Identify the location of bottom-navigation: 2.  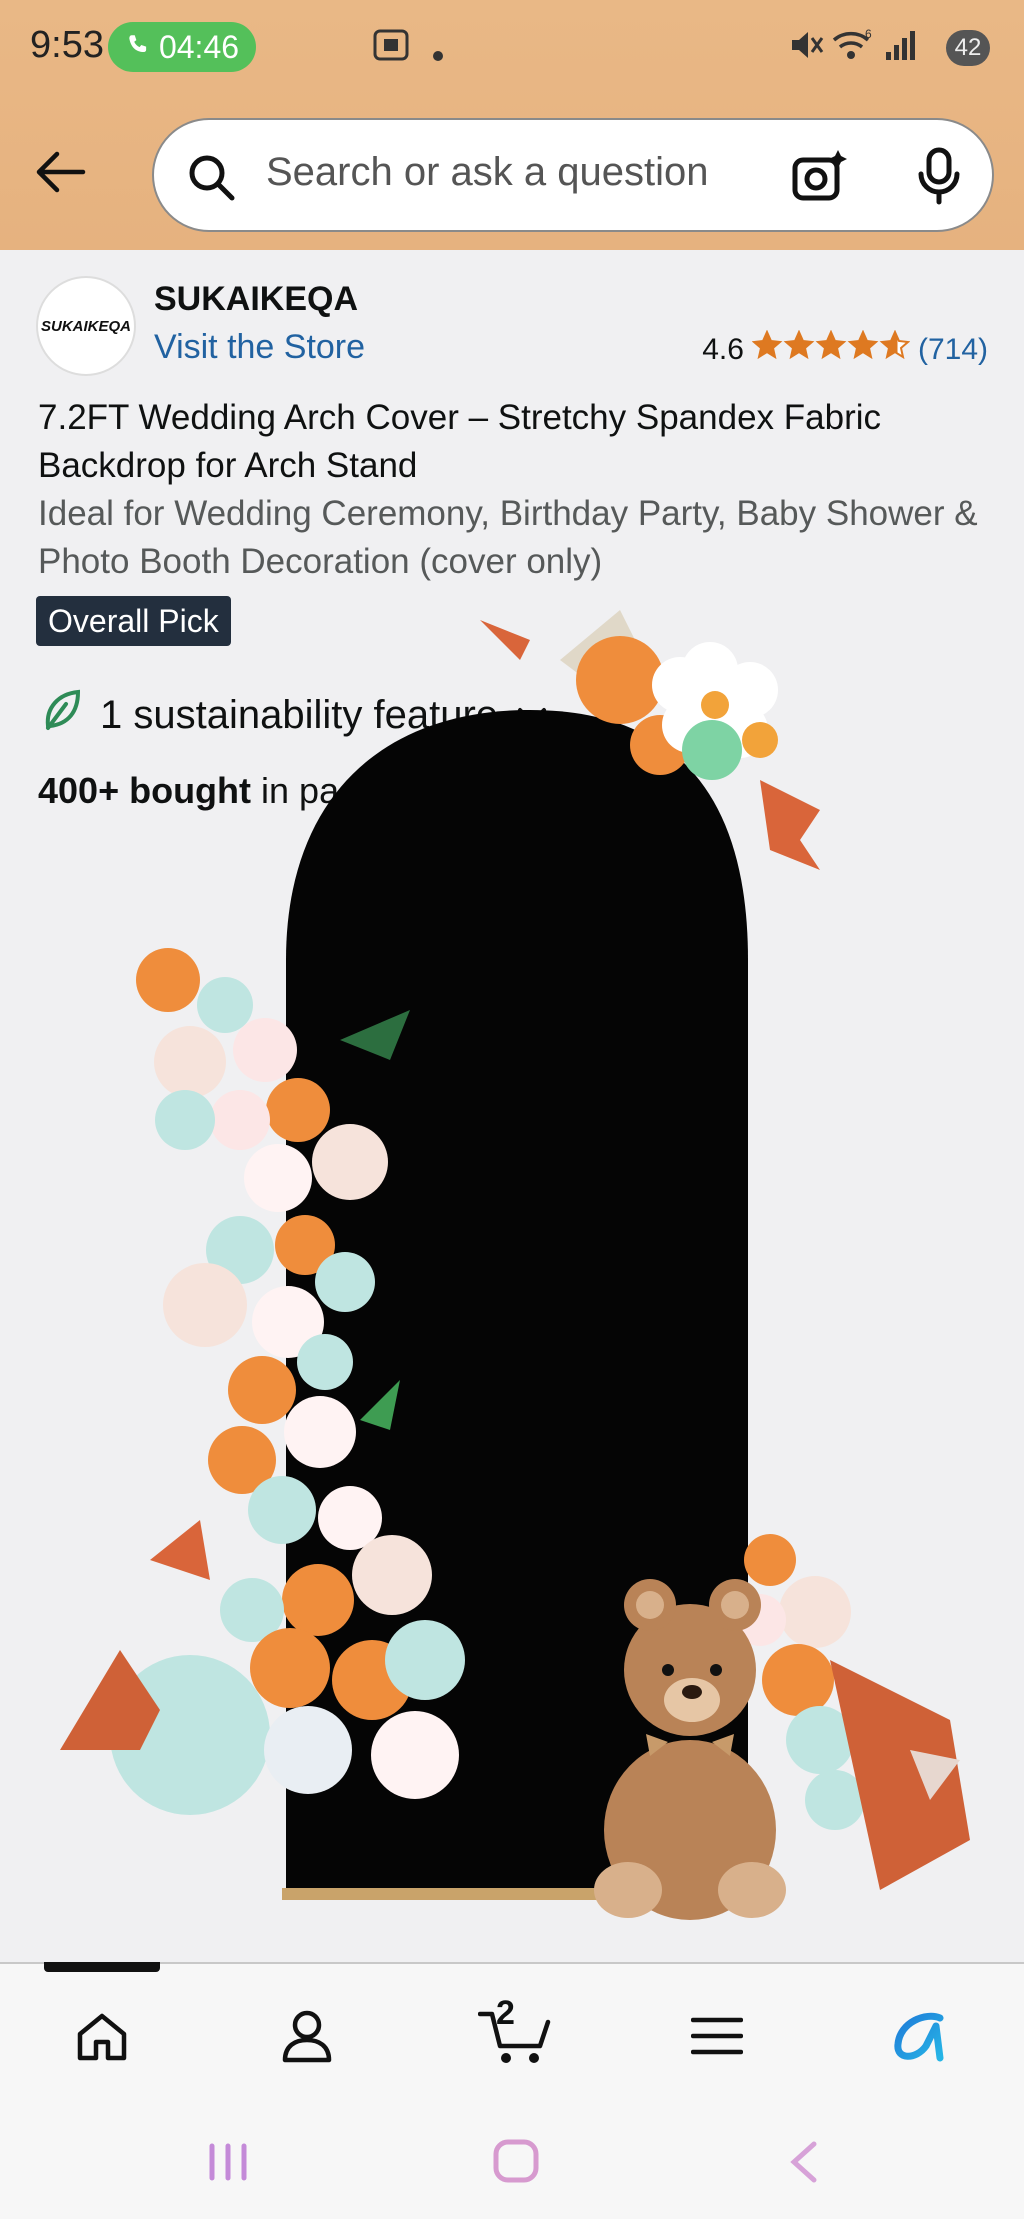
(512, 2033).